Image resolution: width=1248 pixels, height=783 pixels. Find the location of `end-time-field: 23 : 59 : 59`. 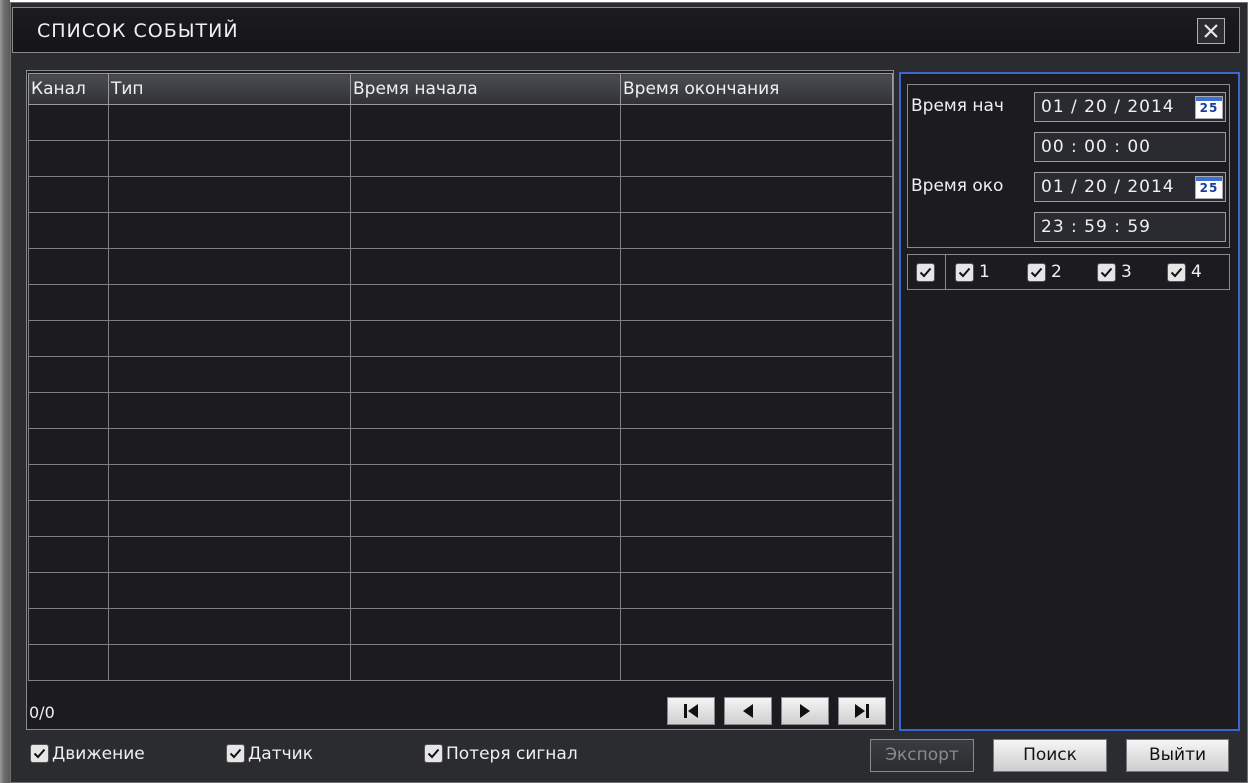

end-time-field: 23 : 59 : 59 is located at coordinates (1130, 227).